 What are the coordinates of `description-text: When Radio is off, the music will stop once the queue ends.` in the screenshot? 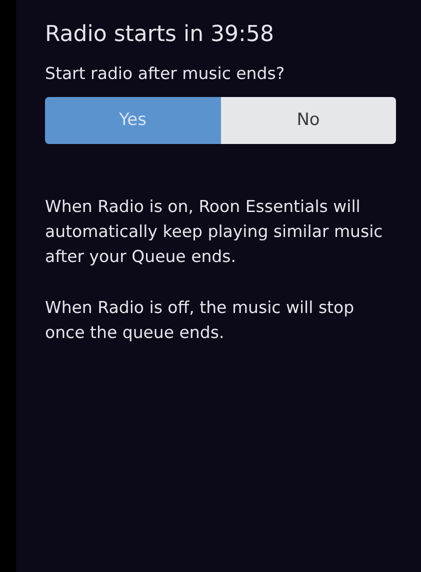 It's located at (200, 320).